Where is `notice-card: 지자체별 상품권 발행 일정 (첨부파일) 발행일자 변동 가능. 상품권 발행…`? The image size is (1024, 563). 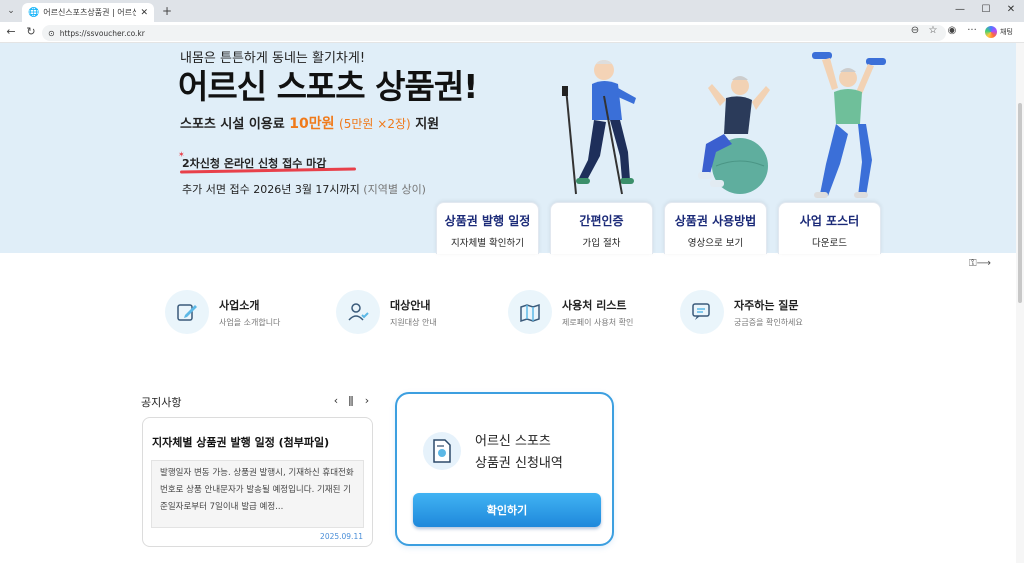
notice-card: 지자체별 상품권 발행 일정 (첨부파일) 발행일자 변동 가능. 상품권 발행… is located at coordinates (257, 482).